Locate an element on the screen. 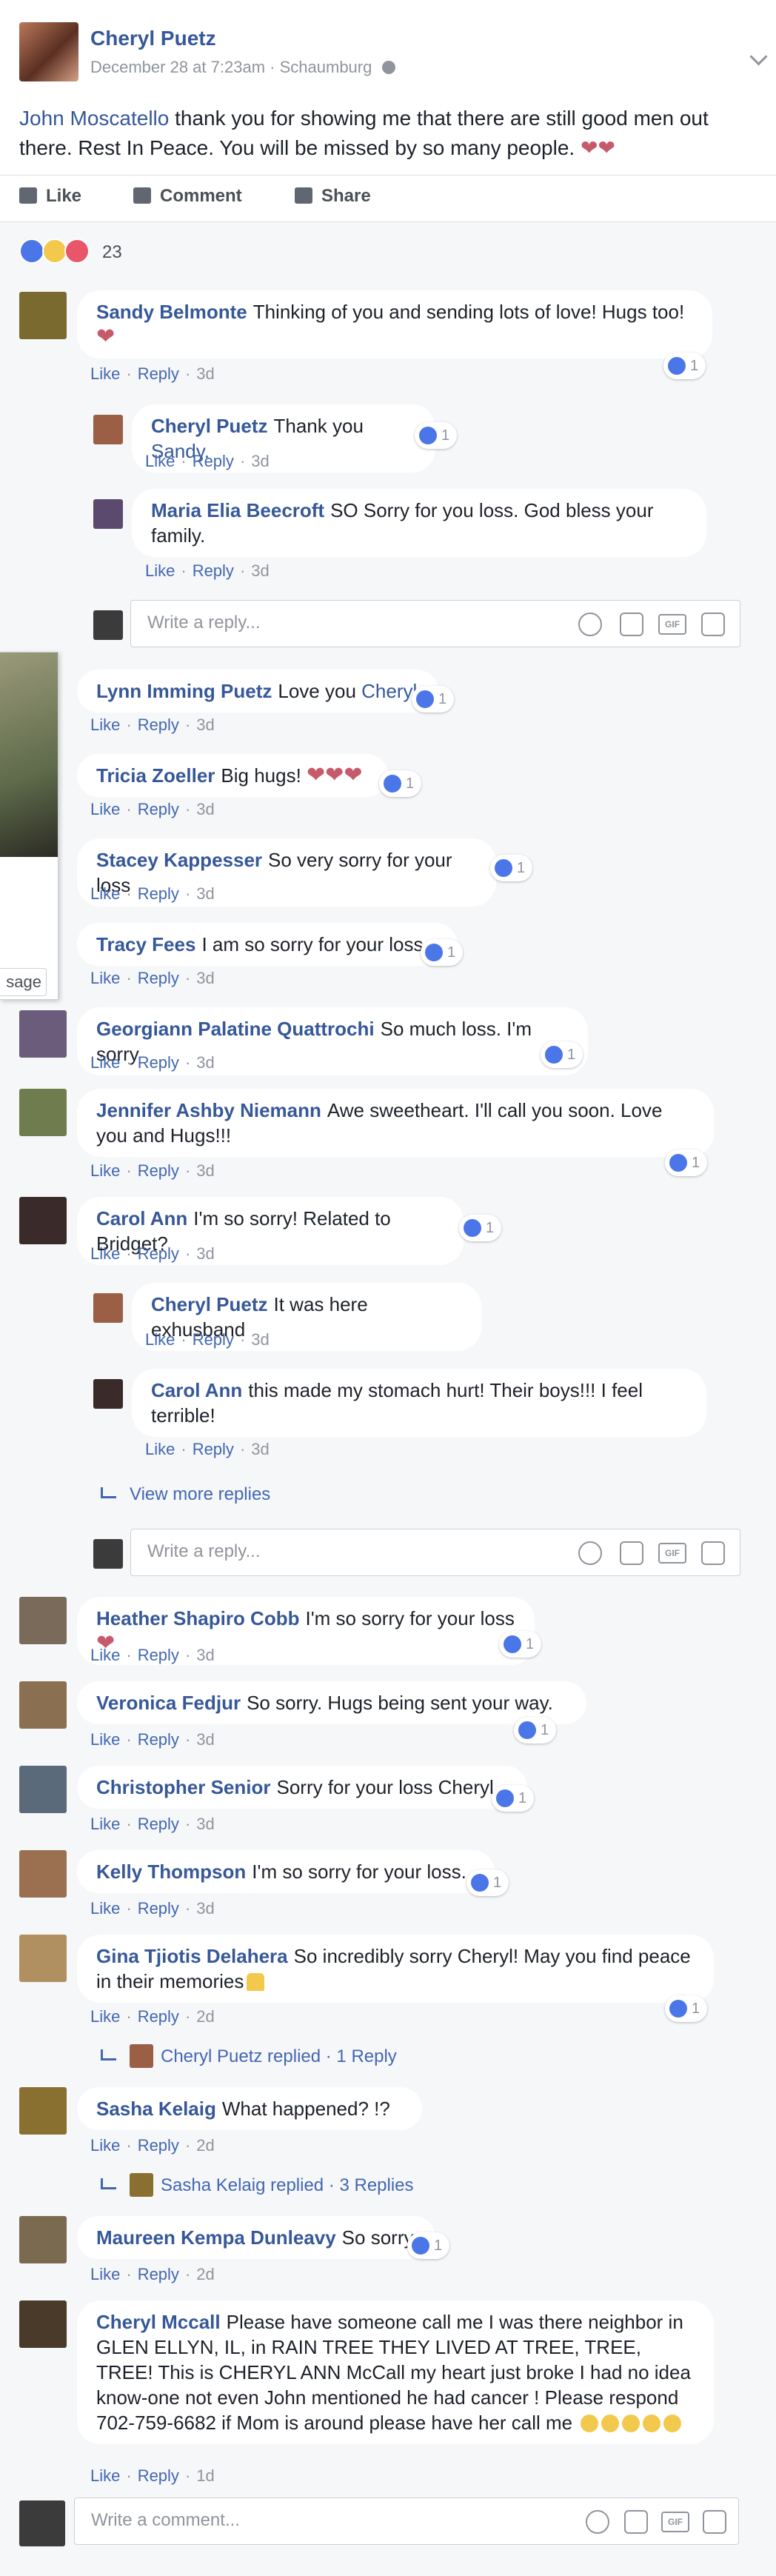 The height and width of the screenshot is (2576, 776). view-more-replies-link: View more replies is located at coordinates (185, 1494).